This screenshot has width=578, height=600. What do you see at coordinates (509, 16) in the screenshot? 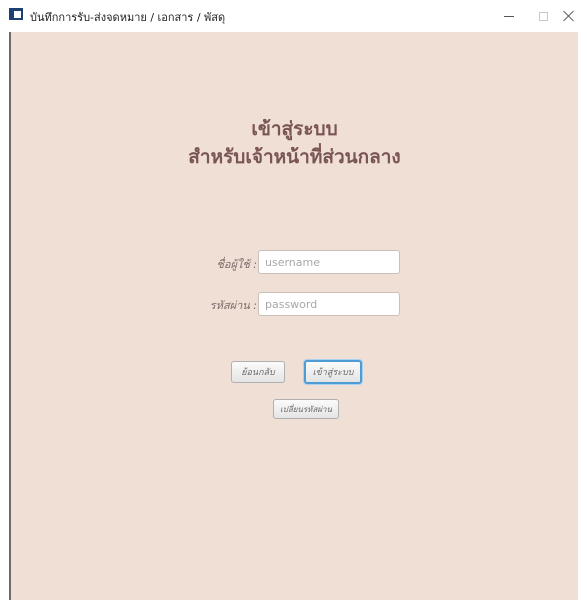
I see `minimize-icon` at bounding box center [509, 16].